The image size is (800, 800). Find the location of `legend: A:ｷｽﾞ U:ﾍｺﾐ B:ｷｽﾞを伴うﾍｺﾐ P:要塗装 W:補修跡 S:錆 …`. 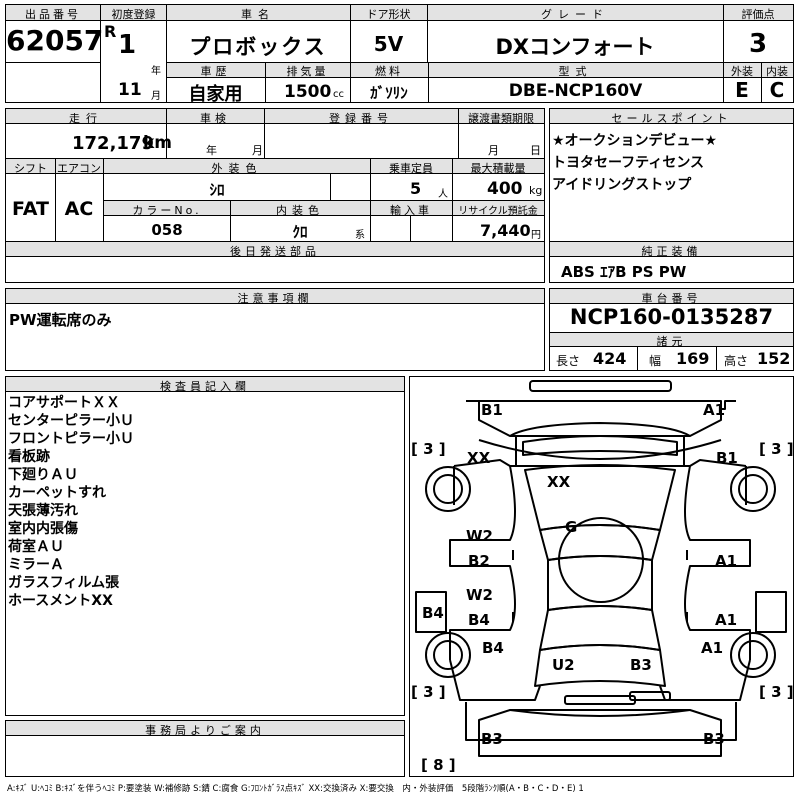

legend: A:ｷｽﾞ U:ﾍｺﾐ B:ｷｽﾞを伴うﾍｺﾐ P:要塗装 W:補修跡 S:錆 … is located at coordinates (295, 789).